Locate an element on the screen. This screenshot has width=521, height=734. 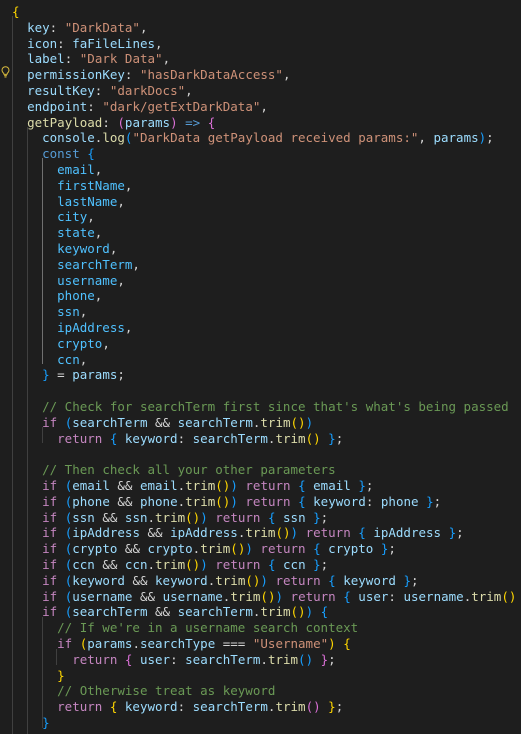
code-line: crypto, is located at coordinates (260, 344).